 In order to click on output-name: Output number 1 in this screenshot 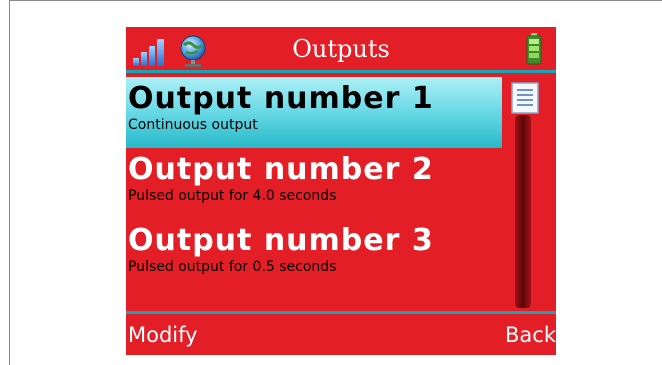, I will do `click(281, 98)`.